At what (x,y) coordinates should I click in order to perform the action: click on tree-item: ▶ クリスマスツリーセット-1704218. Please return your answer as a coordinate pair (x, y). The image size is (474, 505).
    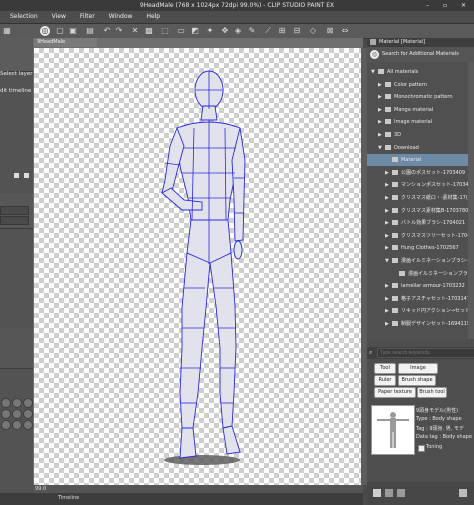
    Looking at the image, I should click on (417, 236).